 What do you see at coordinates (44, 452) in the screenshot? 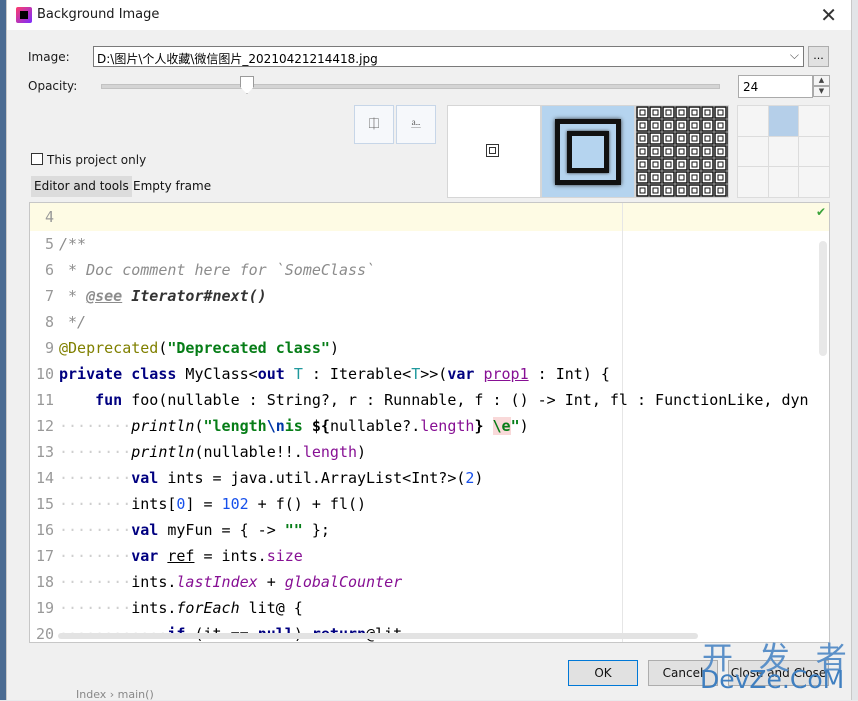
I see `line-number: 13` at bounding box center [44, 452].